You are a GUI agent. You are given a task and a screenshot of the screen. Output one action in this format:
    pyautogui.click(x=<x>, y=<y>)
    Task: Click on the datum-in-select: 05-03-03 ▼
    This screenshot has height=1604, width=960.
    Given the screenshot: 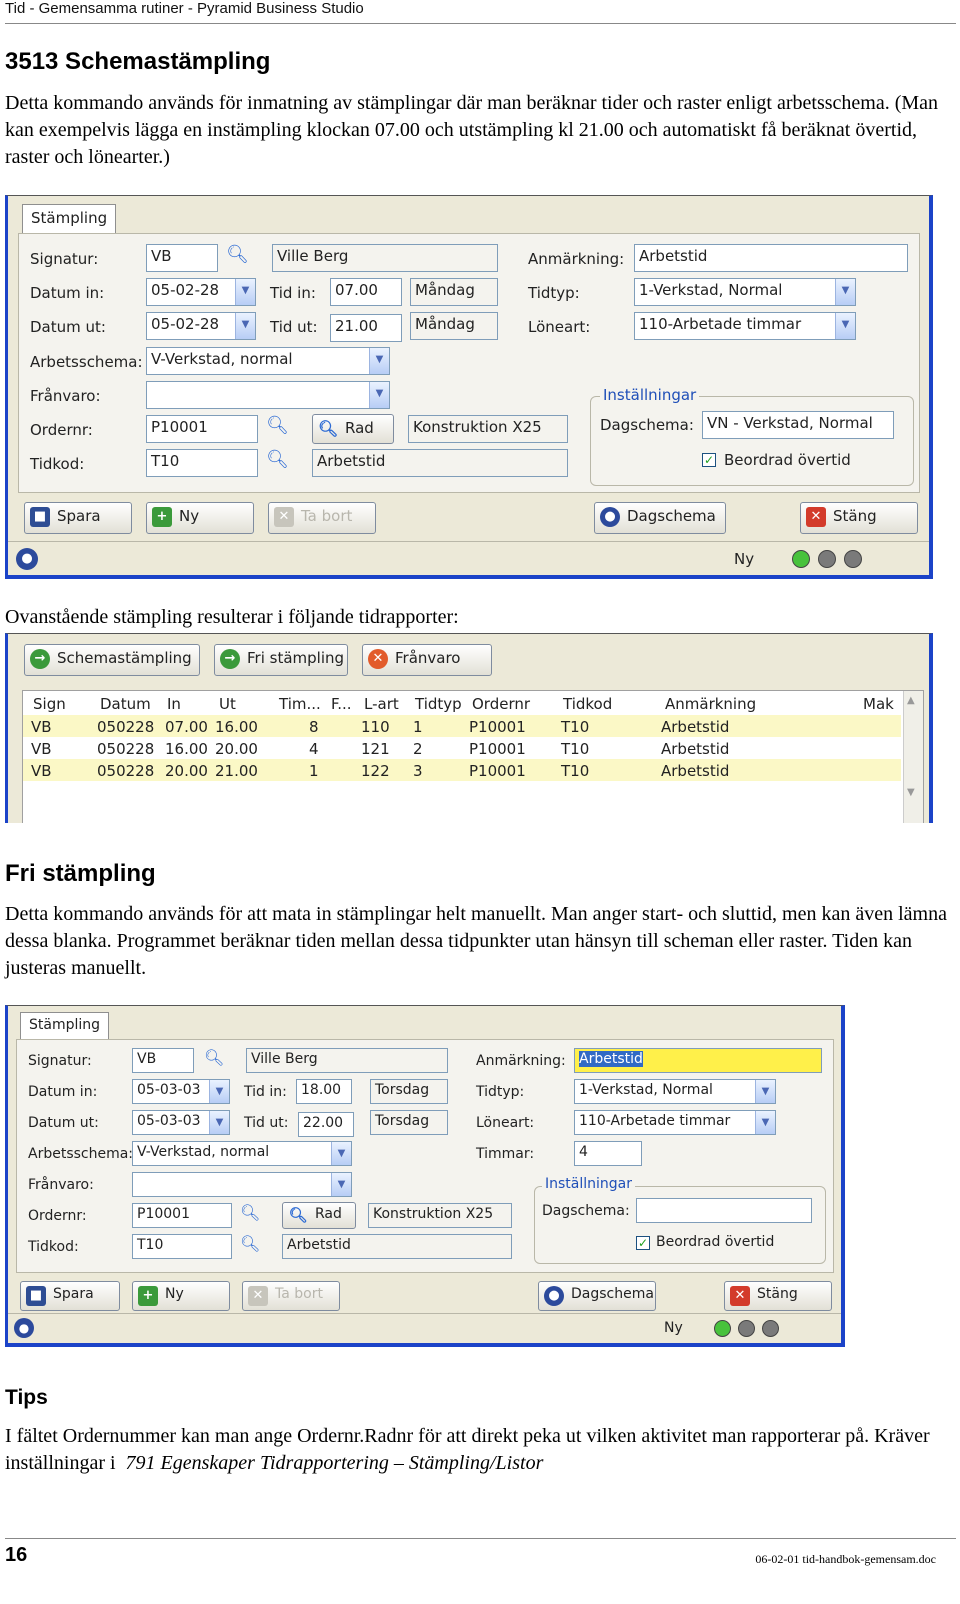 What is the action you would take?
    pyautogui.click(x=181, y=1091)
    